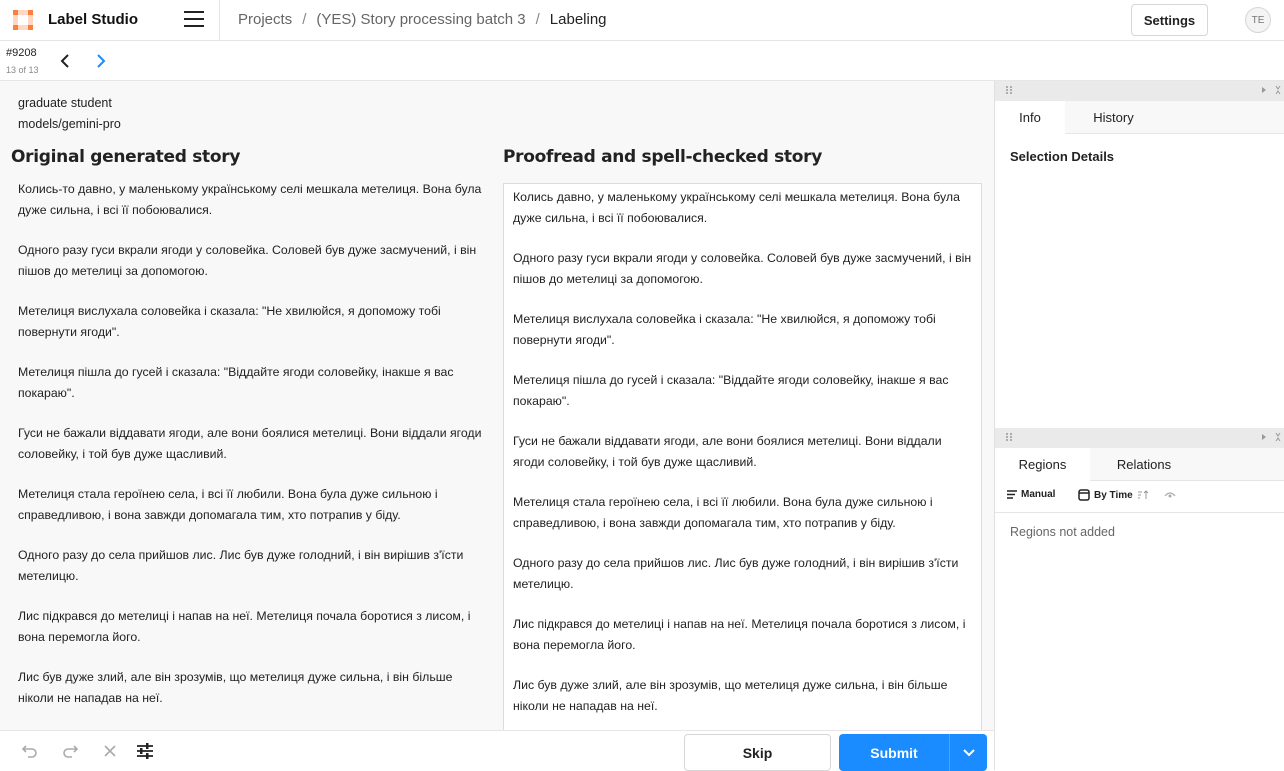 The image size is (1284, 771). I want to click on manual-sort-button: Manual, so click(1031, 494).